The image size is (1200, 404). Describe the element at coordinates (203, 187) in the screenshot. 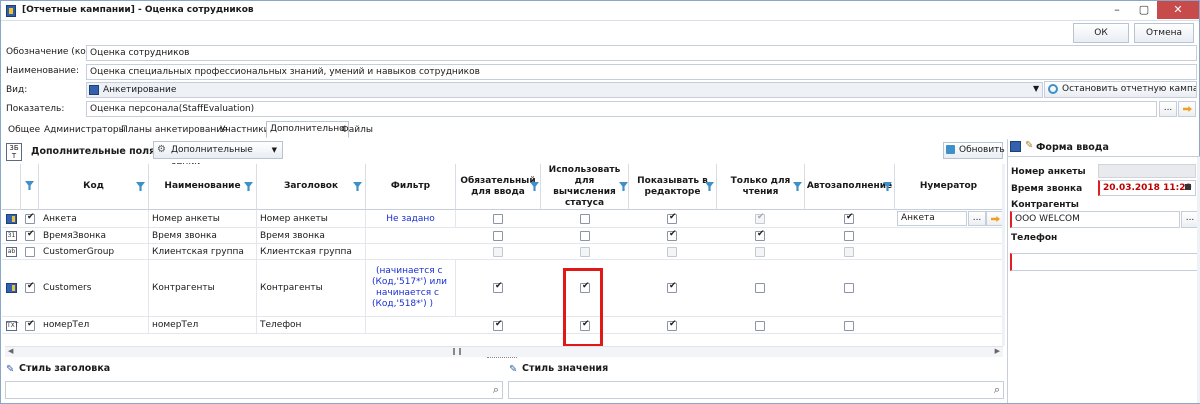

I see `header-name: Наименование` at that location.